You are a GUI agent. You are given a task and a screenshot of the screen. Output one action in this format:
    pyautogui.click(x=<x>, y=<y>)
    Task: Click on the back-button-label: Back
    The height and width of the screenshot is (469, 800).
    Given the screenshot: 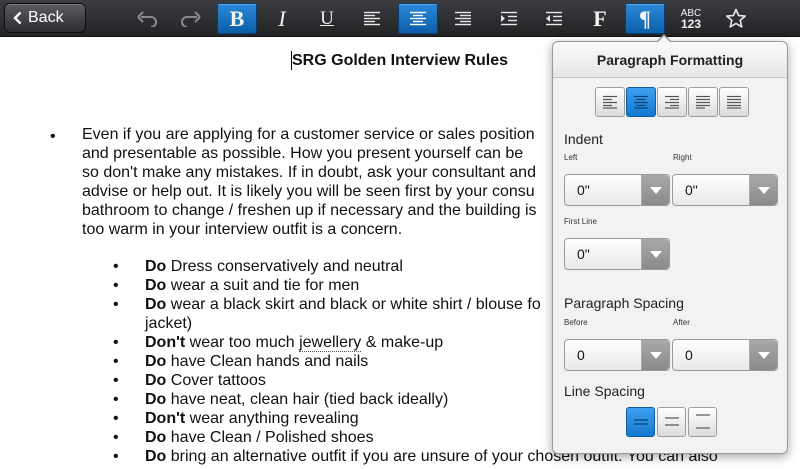 What is the action you would take?
    pyautogui.click(x=46, y=17)
    